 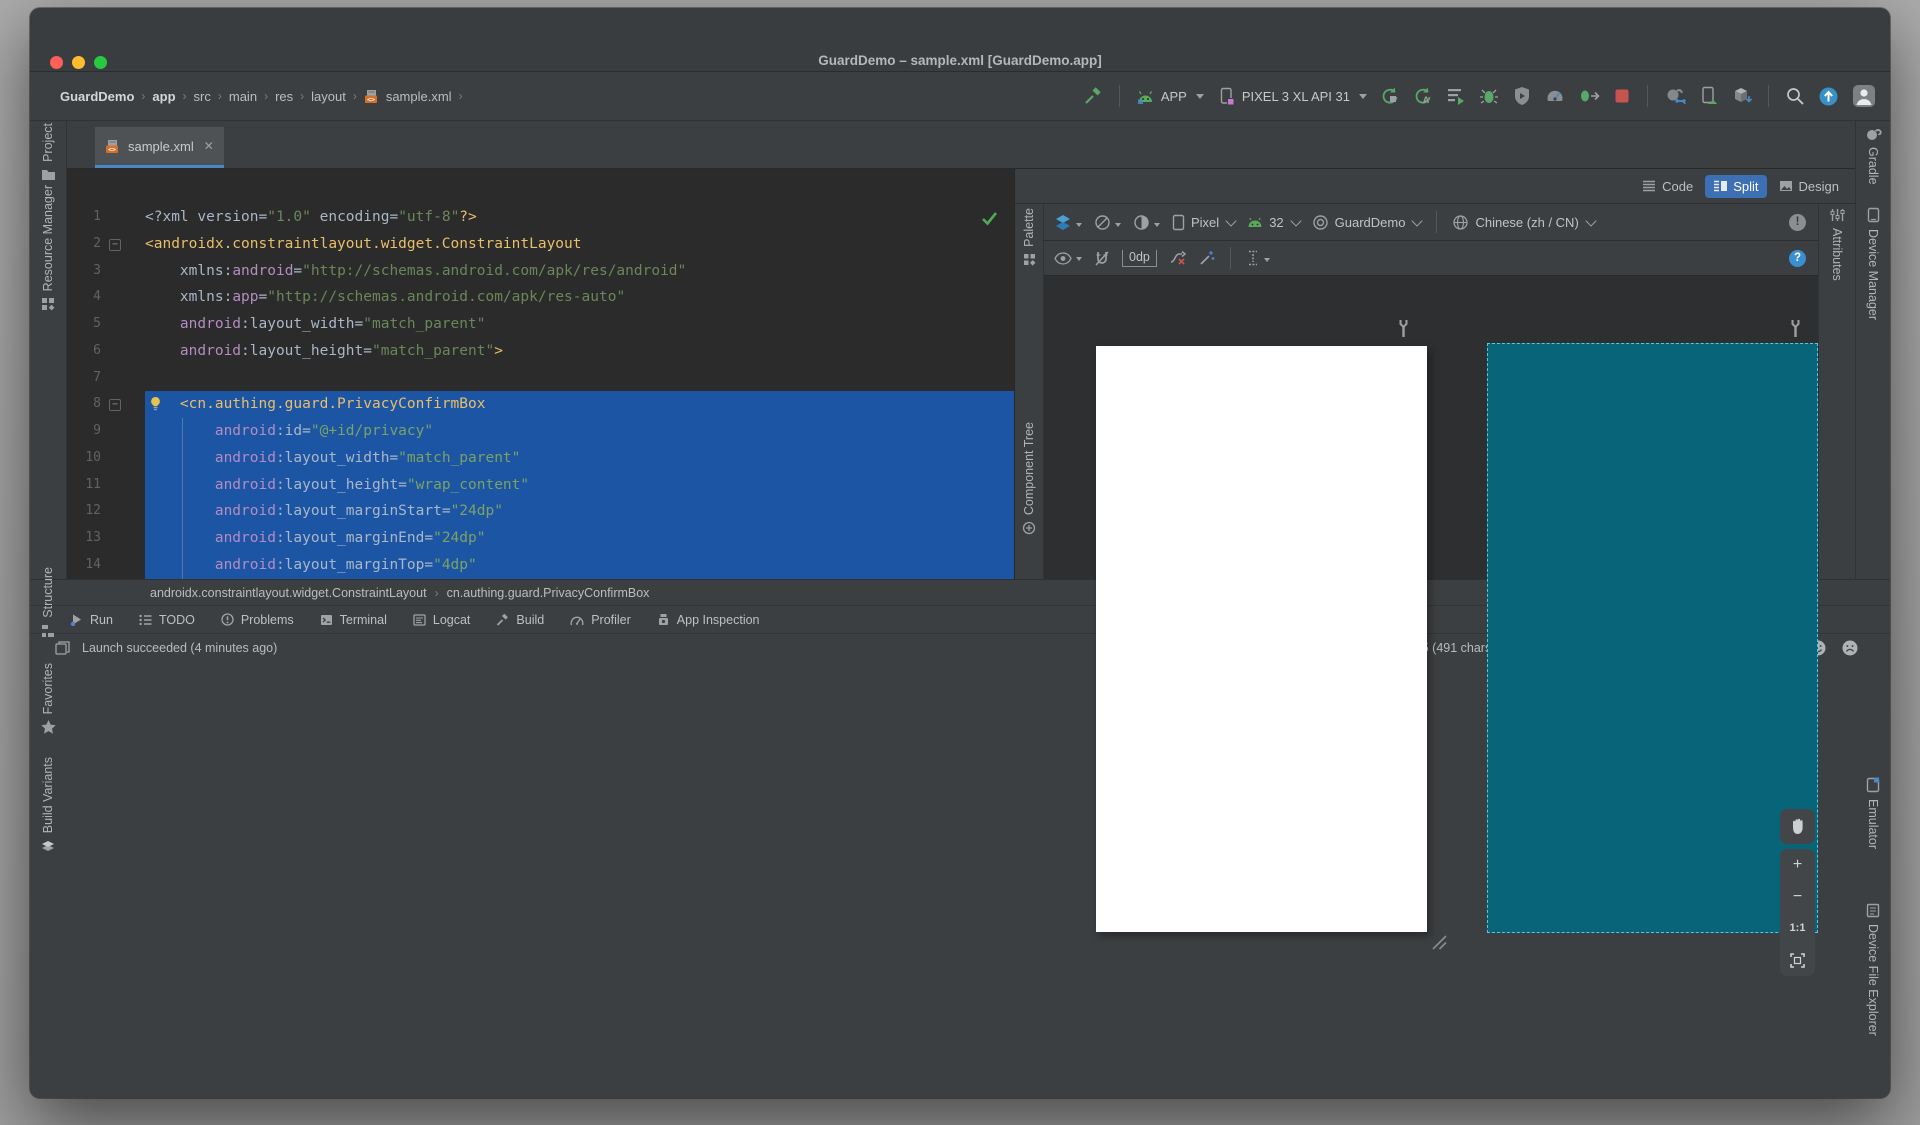 What do you see at coordinates (1795, 96) in the screenshot?
I see `search-everywhere-icon` at bounding box center [1795, 96].